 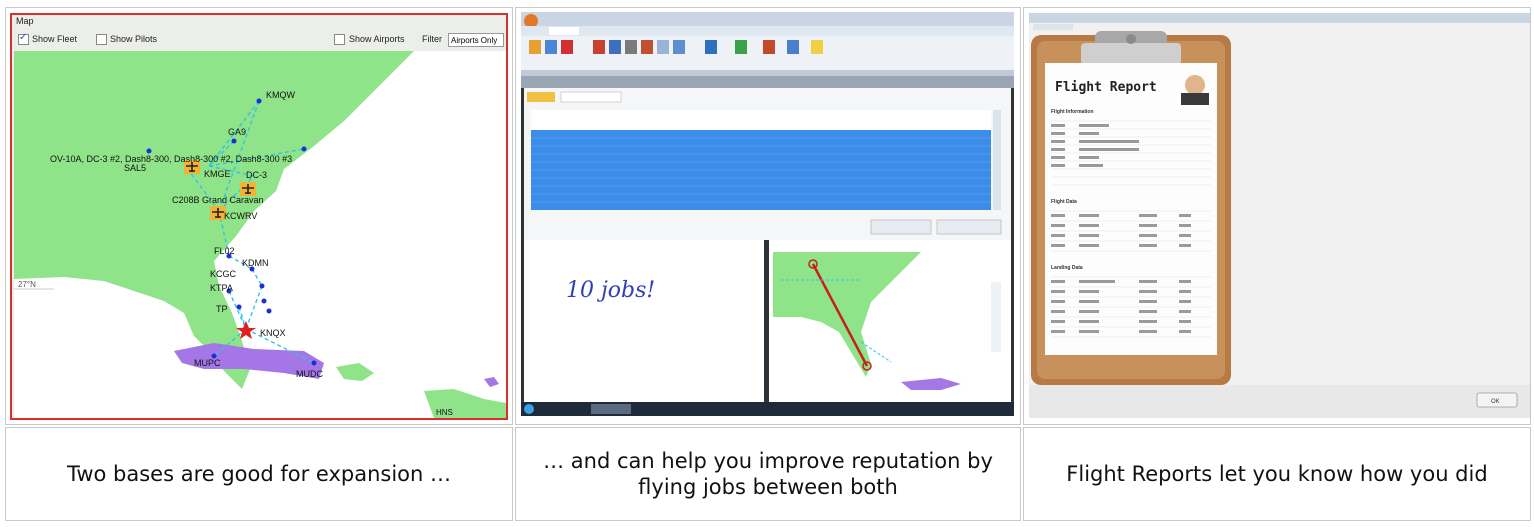 I want to click on show-airports-checkbox, so click(x=339, y=39).